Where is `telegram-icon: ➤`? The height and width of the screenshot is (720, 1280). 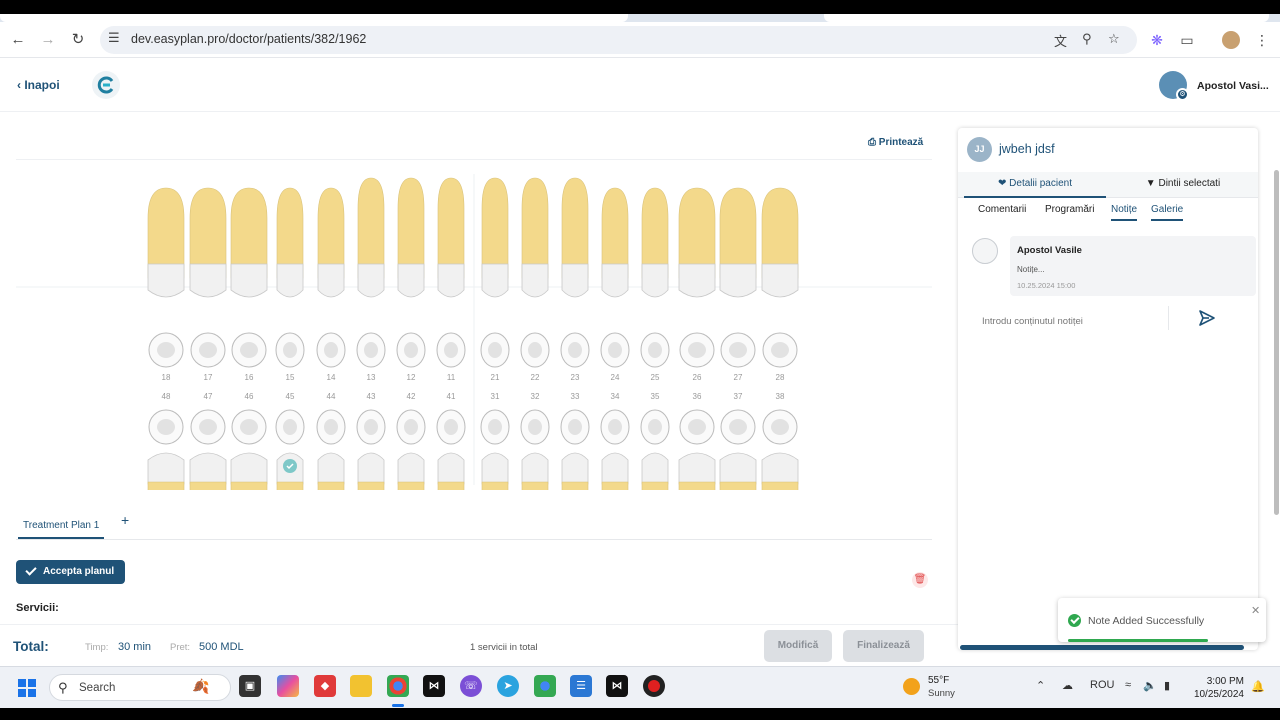 telegram-icon: ➤ is located at coordinates (508, 686).